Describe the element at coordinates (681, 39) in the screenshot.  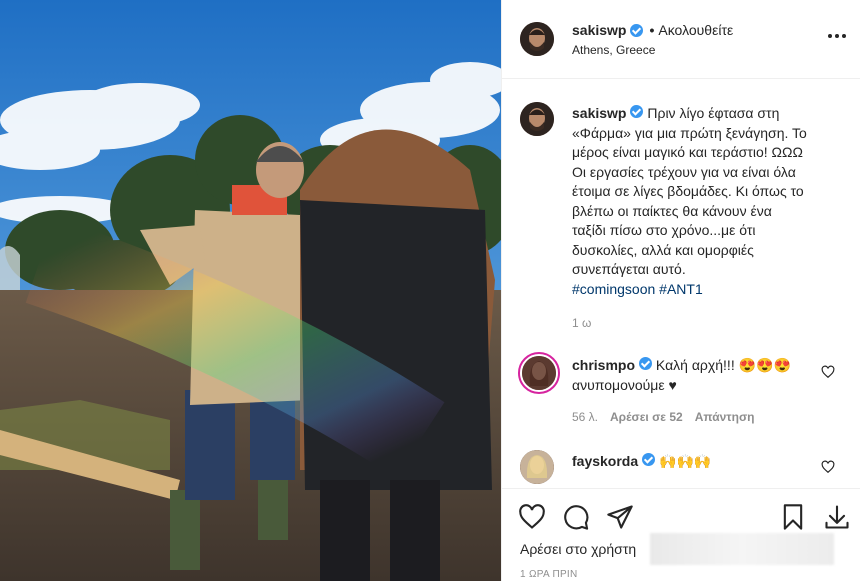
I see `post-header: sakiswp • Ακολουθείτε Athens, Greece` at that location.